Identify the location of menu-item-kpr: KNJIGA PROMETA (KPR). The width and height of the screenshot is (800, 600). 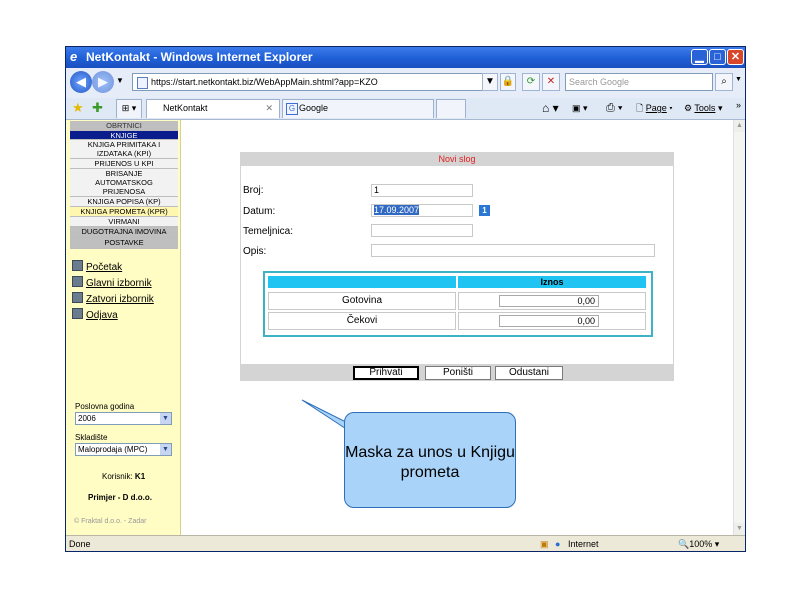
(124, 212).